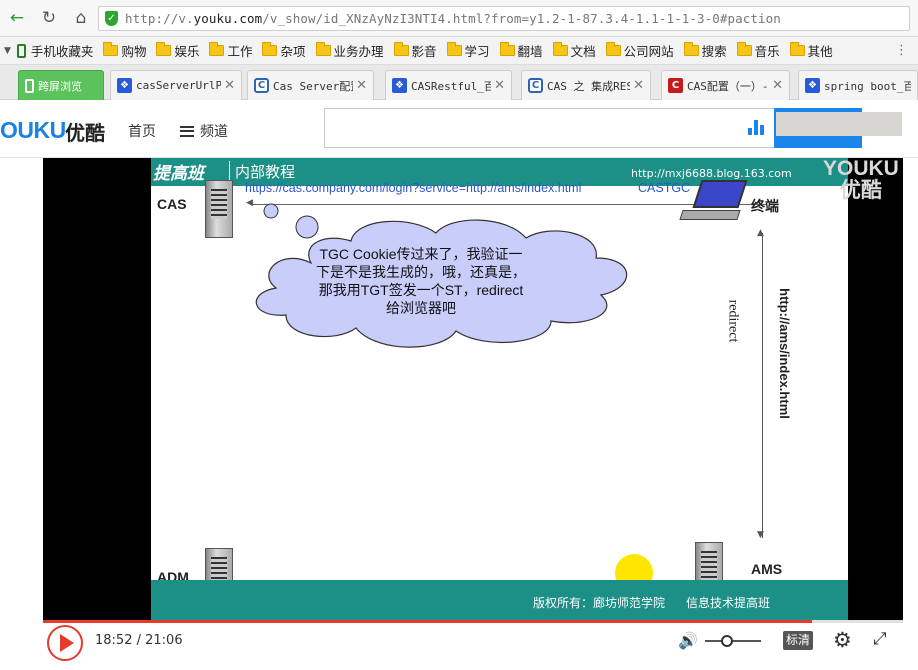  I want to click on bookmark-folder-work: 工作, so click(230, 50).